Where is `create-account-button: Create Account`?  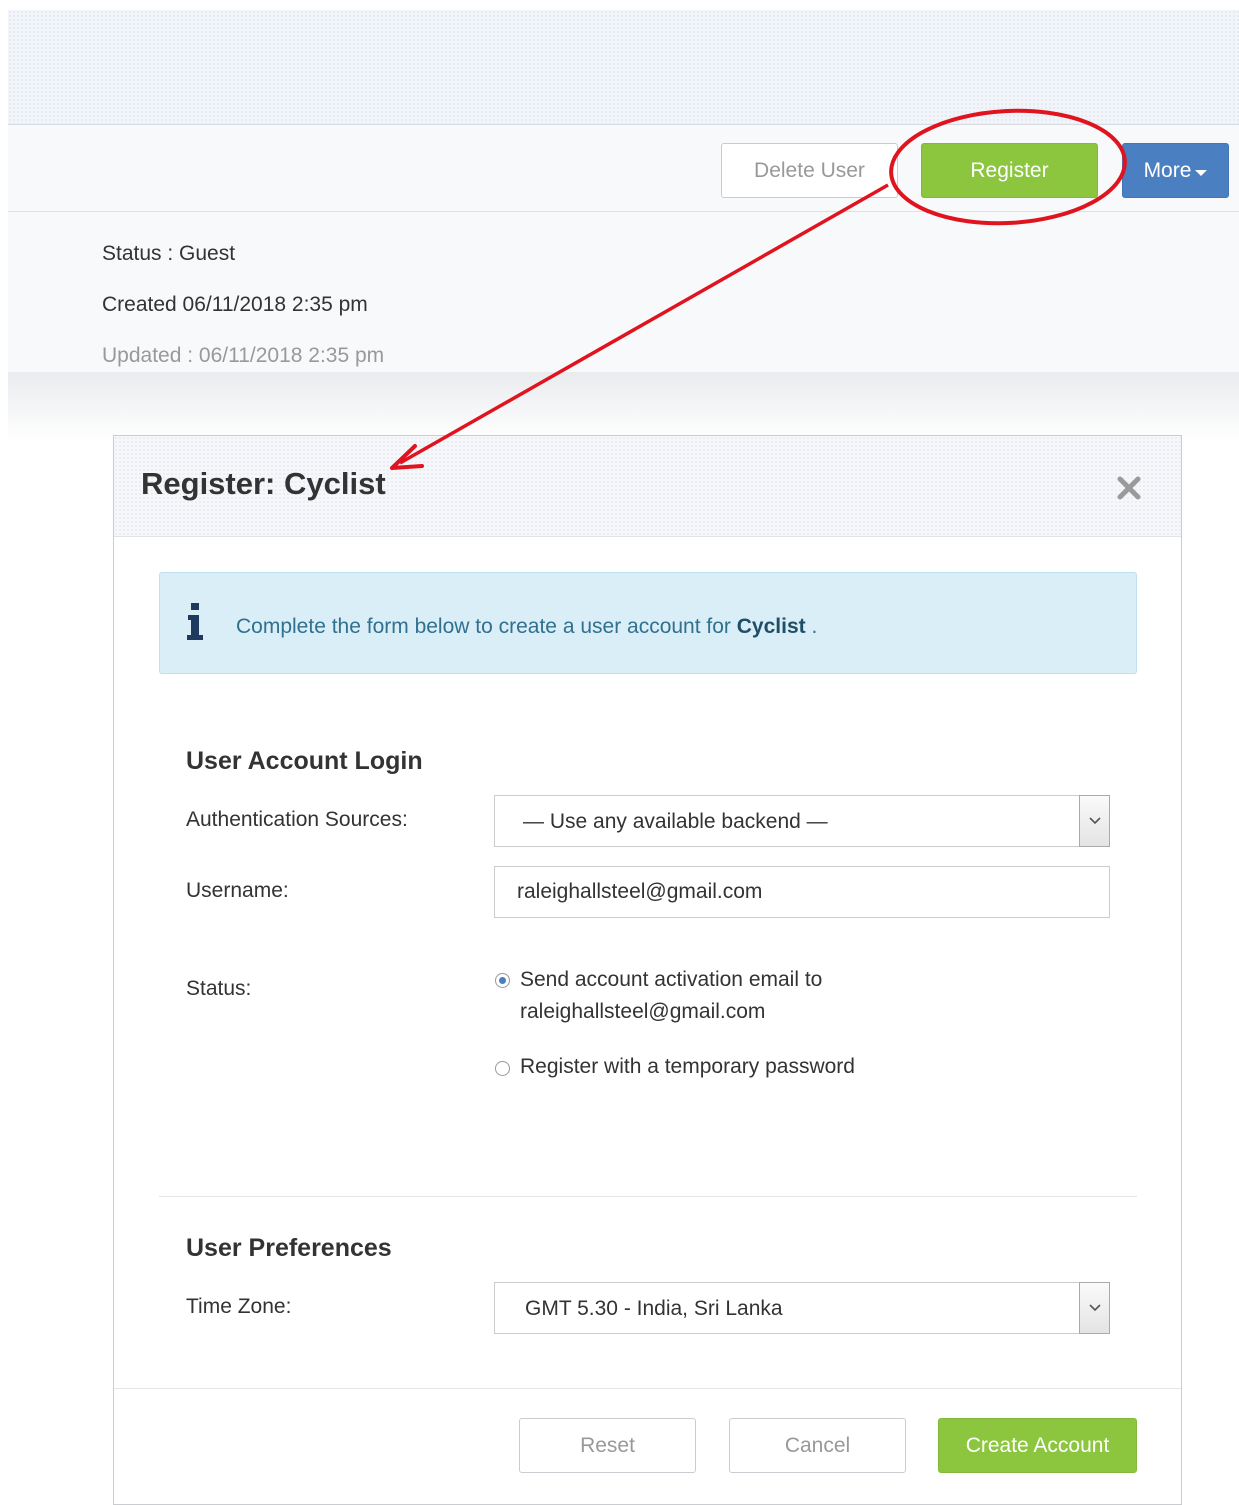
create-account-button: Create Account is located at coordinates (1037, 1445).